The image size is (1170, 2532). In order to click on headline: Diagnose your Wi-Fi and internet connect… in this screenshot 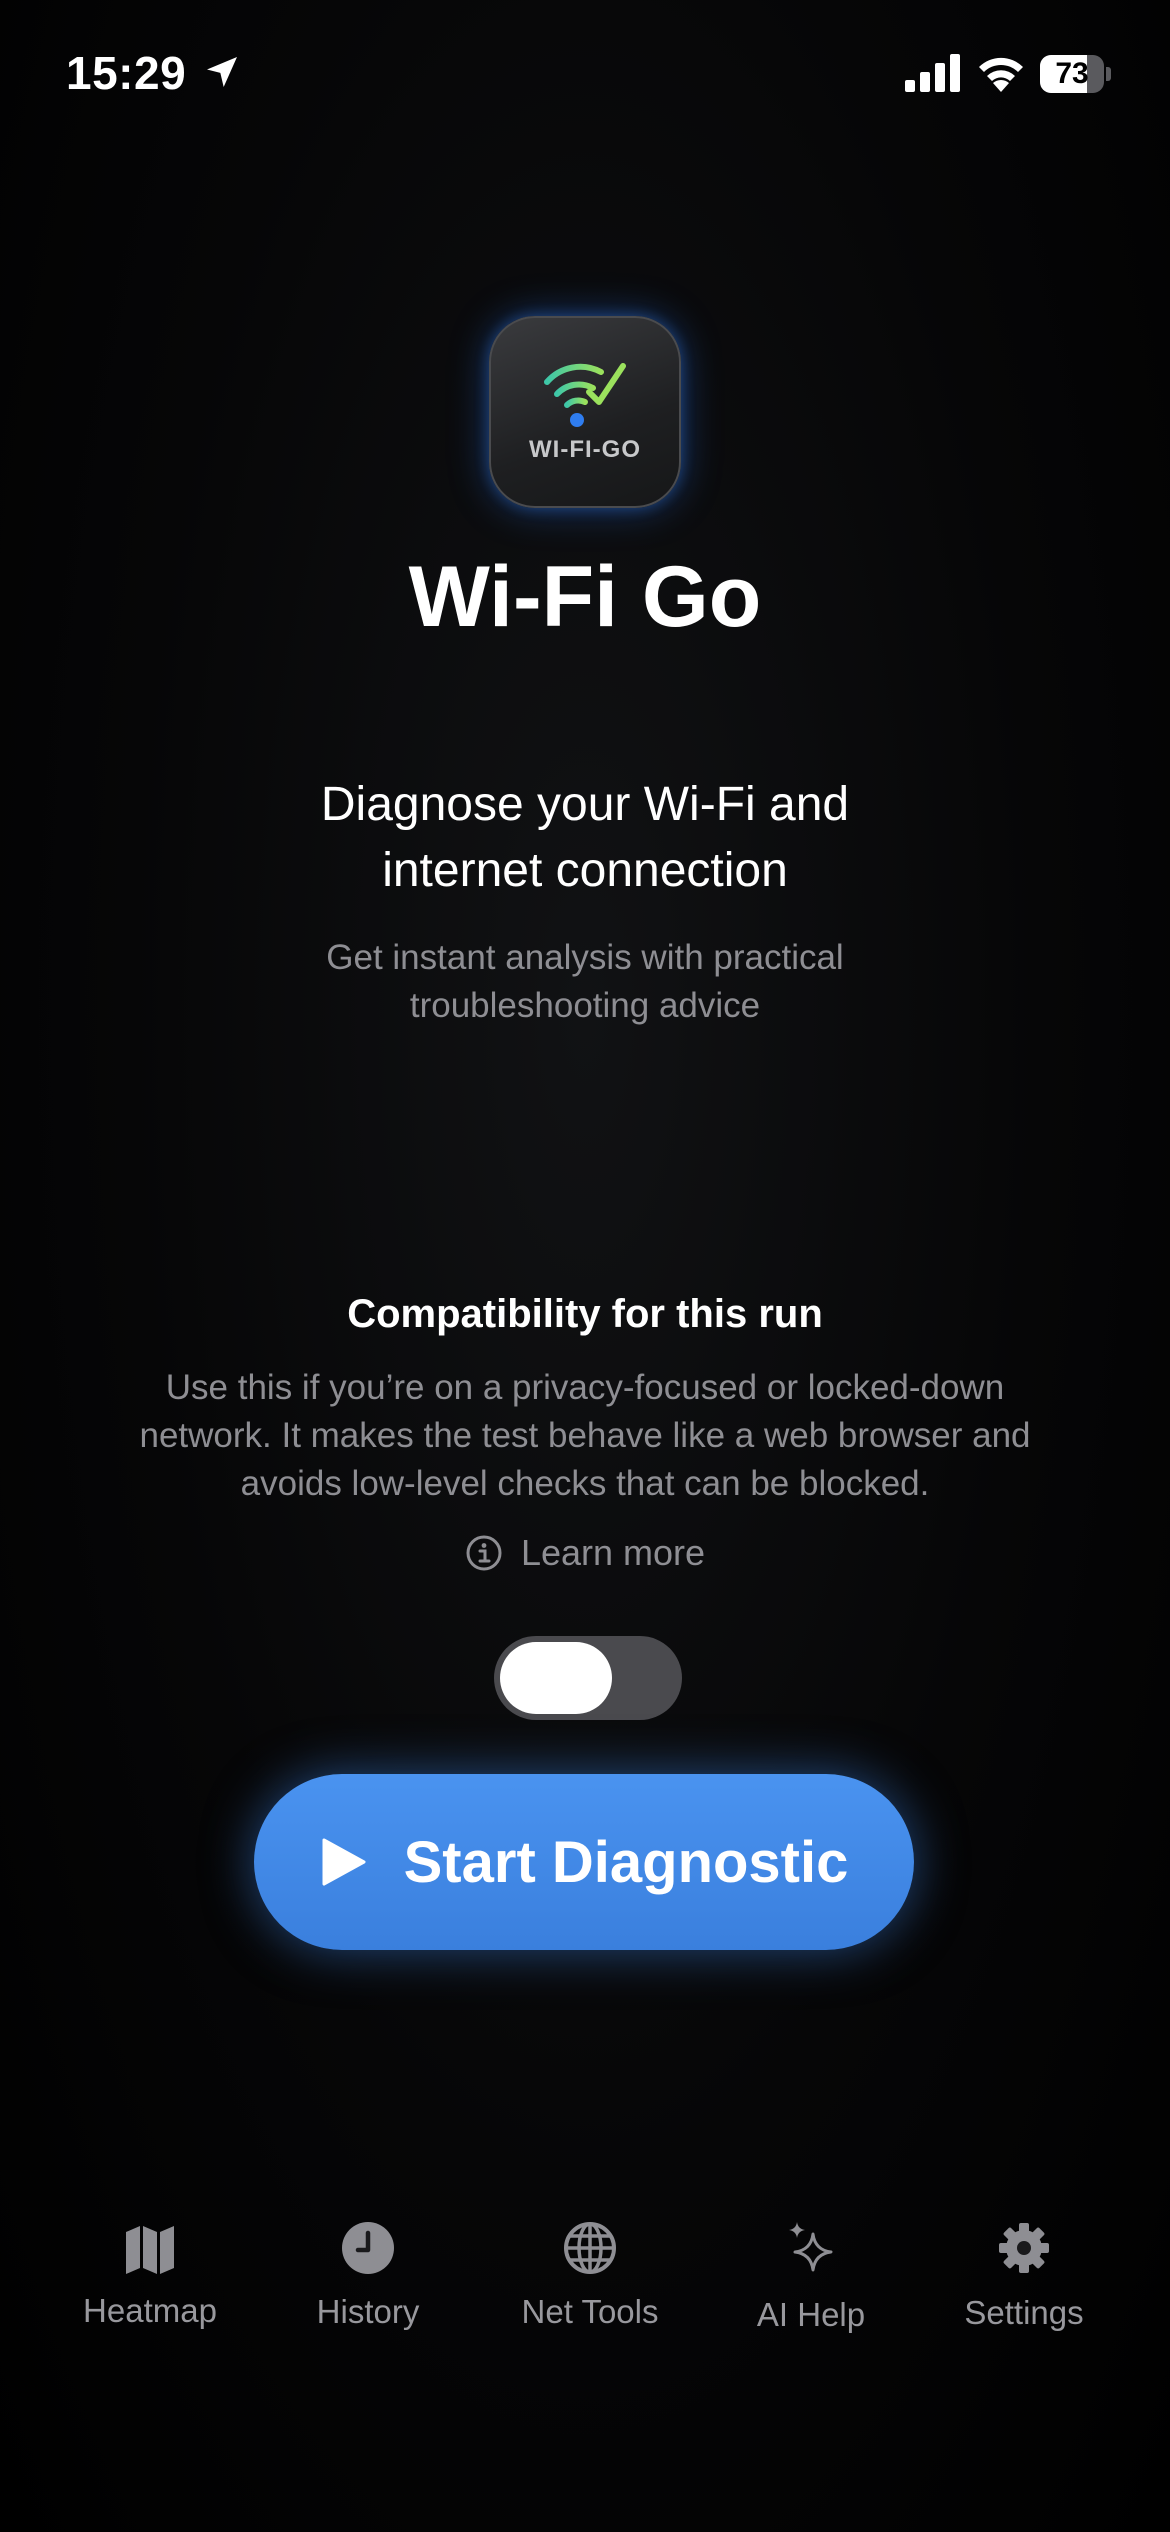, I will do `click(585, 838)`.